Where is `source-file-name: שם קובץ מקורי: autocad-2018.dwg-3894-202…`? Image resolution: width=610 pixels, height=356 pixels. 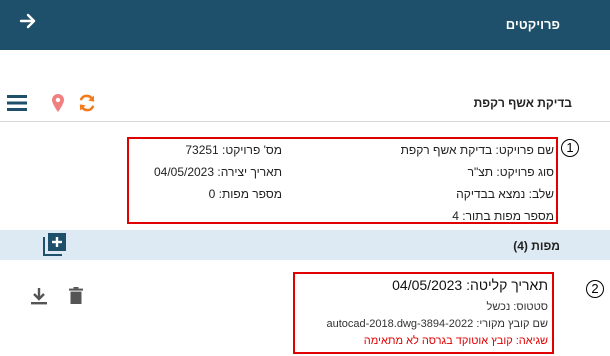
source-file-name: שם קובץ מקורי: autocad-2018.dwg-3894-202… is located at coordinates (437, 324).